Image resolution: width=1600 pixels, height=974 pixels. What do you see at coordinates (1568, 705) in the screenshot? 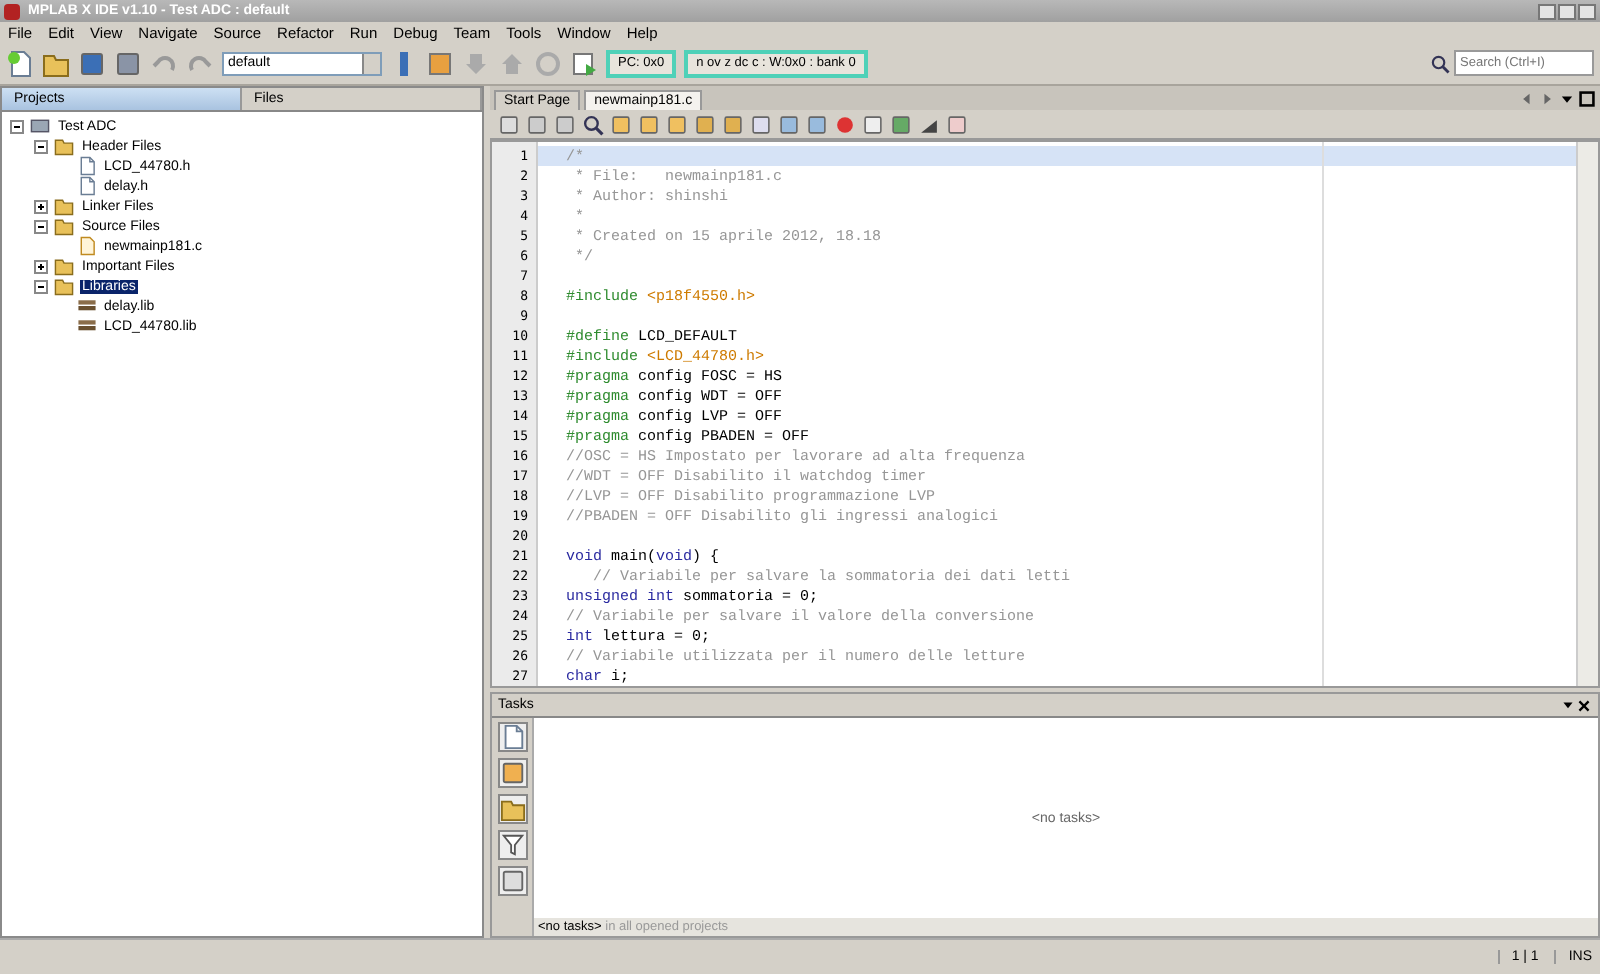
I see `minimize-icon` at bounding box center [1568, 705].